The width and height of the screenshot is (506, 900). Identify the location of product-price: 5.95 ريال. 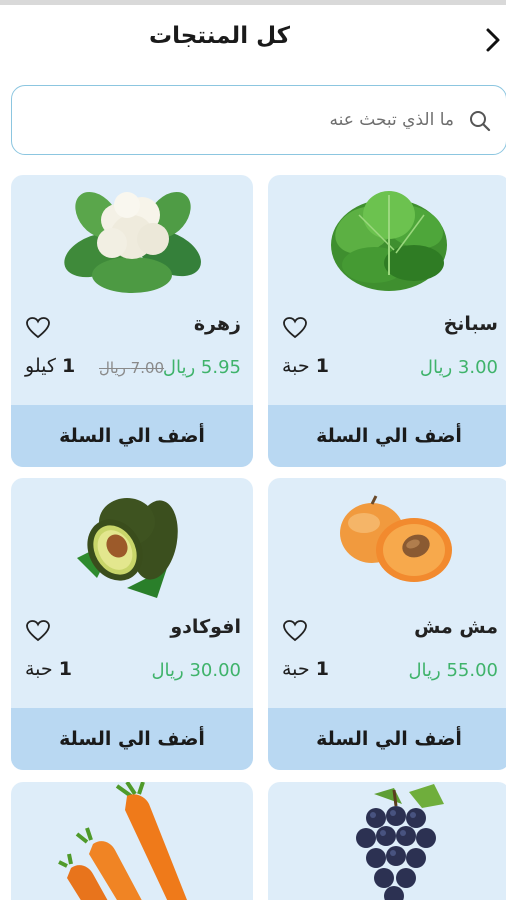
(201, 367).